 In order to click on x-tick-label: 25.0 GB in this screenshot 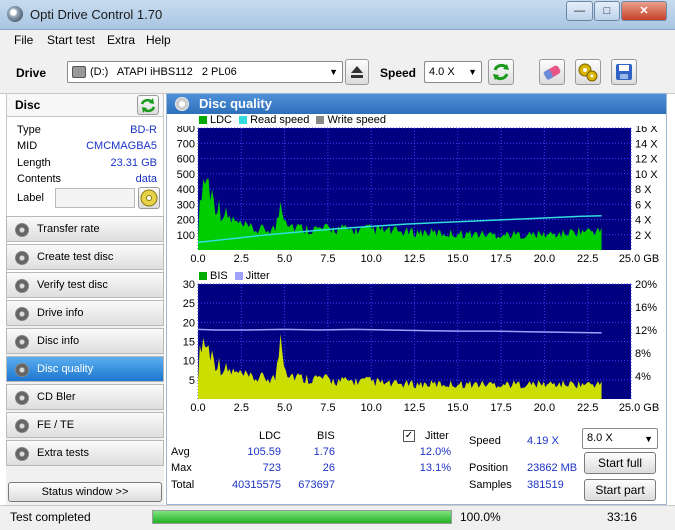, I will do `click(639, 259)`.